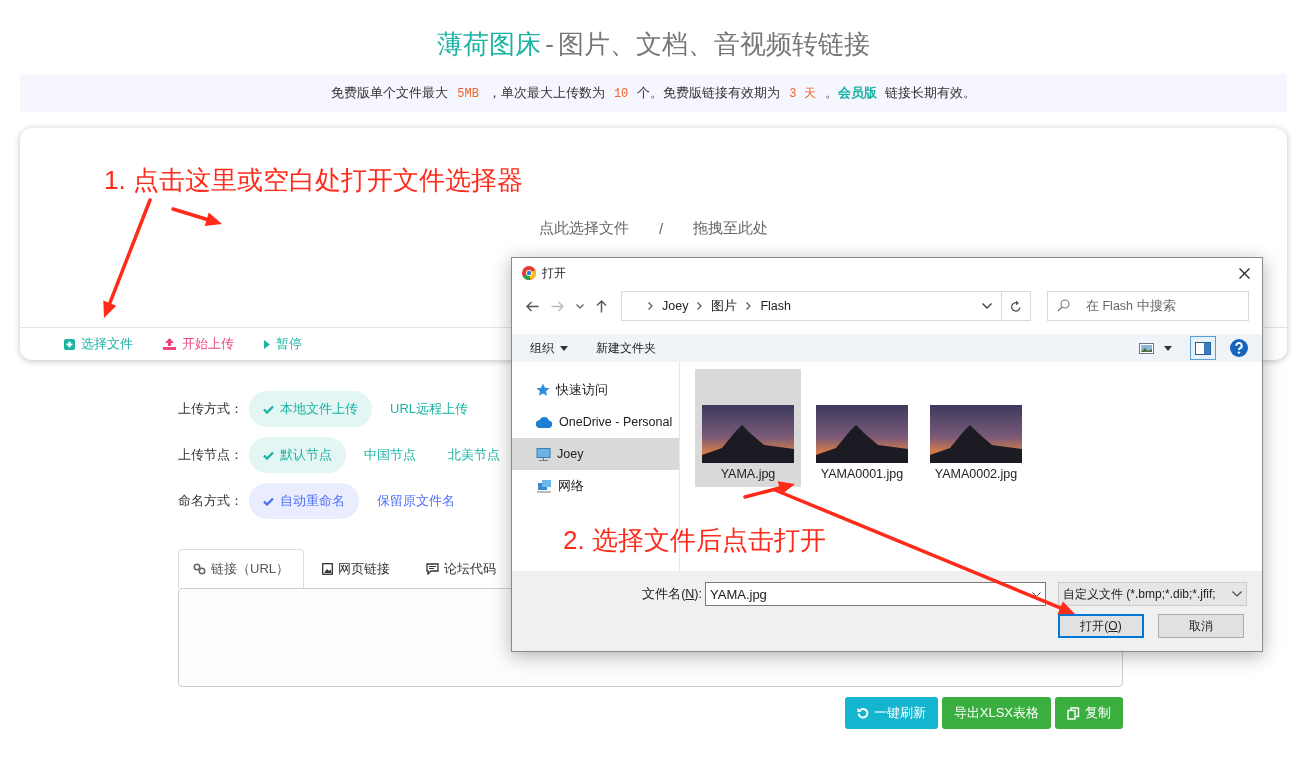  I want to click on option-label: 命名方式：, so click(211, 501).